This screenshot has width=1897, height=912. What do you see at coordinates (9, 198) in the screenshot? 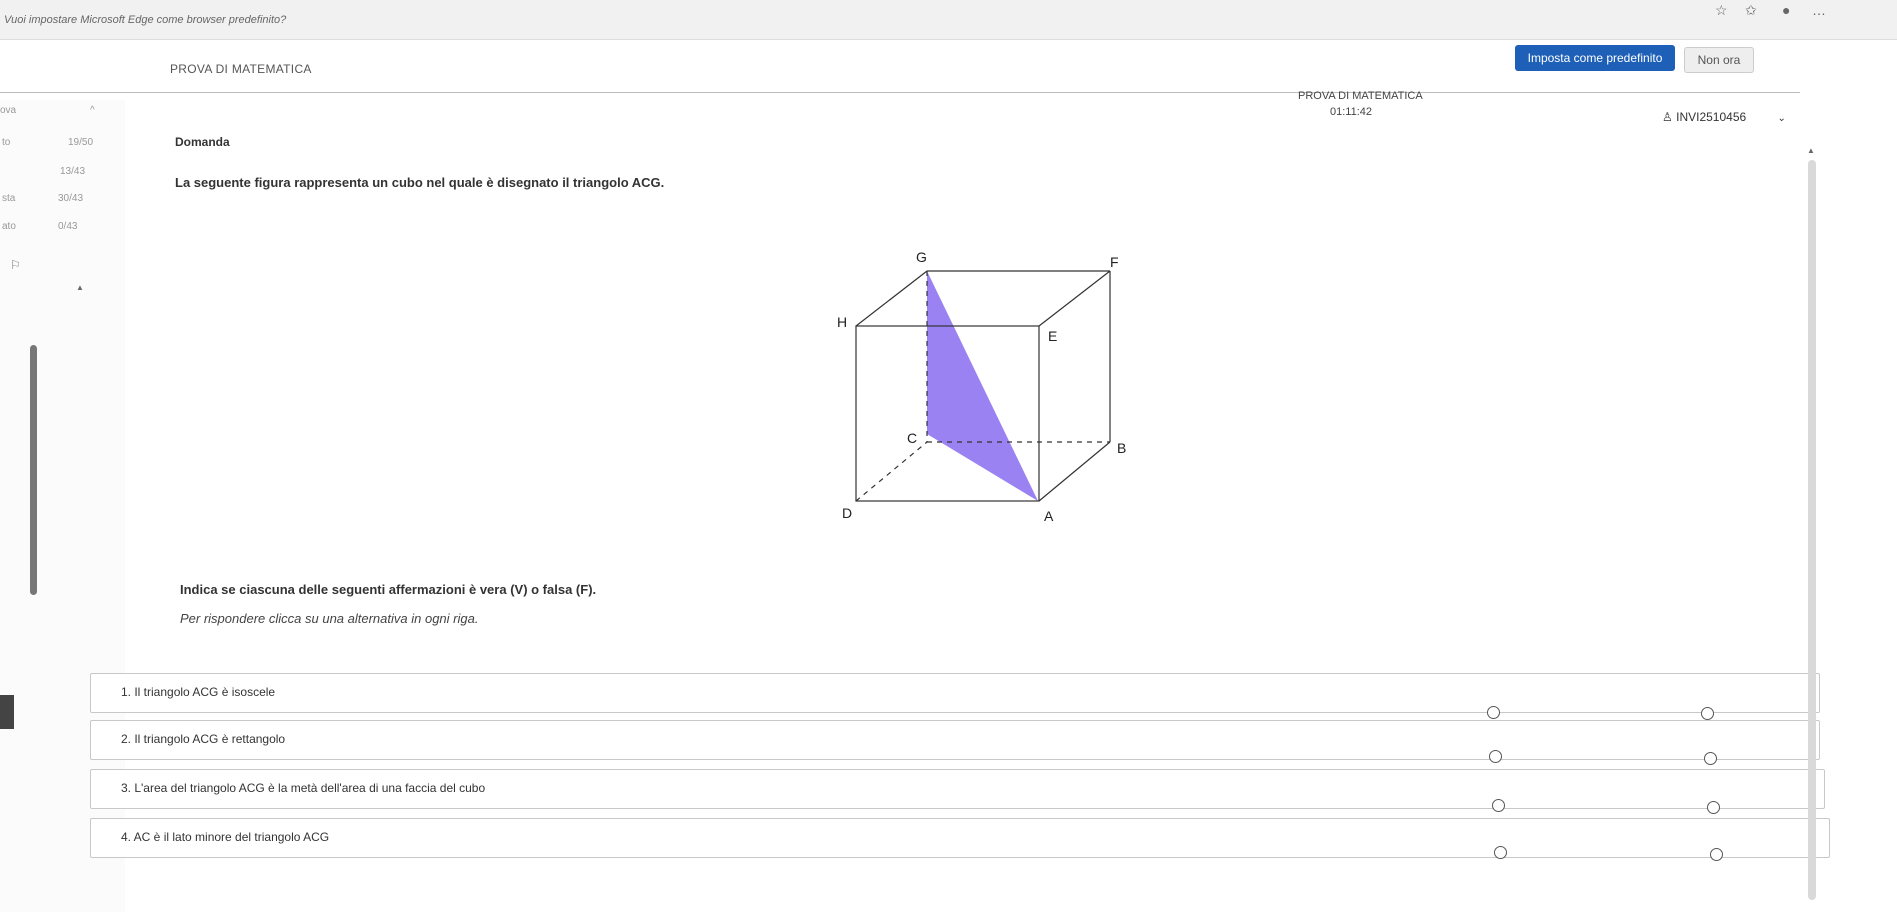
I see `sidebar-stat-label: sta` at bounding box center [9, 198].